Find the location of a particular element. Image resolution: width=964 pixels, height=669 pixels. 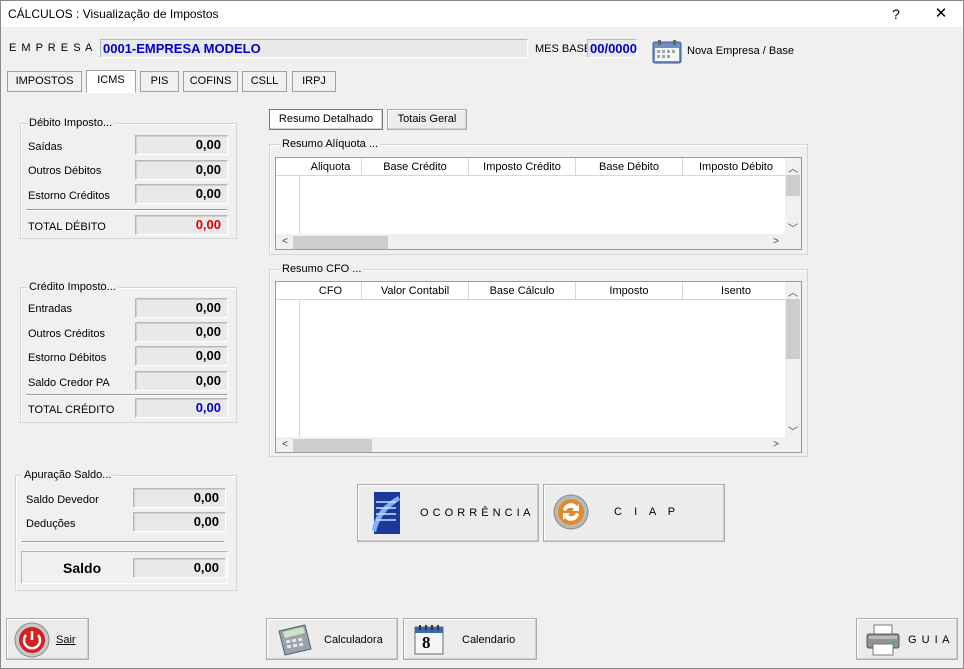

calendario-button: 8 Calendario is located at coordinates (470, 639).